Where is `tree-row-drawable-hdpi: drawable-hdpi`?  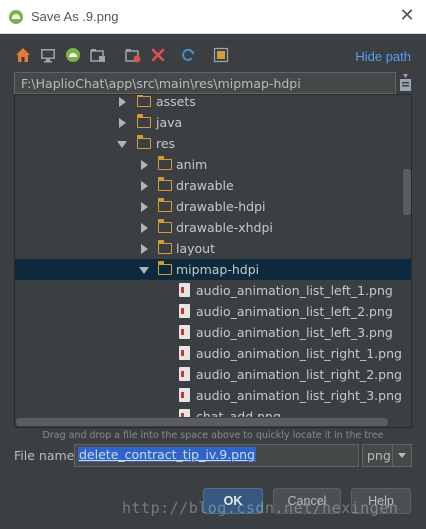 tree-row-drawable-hdpi: drawable-hdpi is located at coordinates (207, 206).